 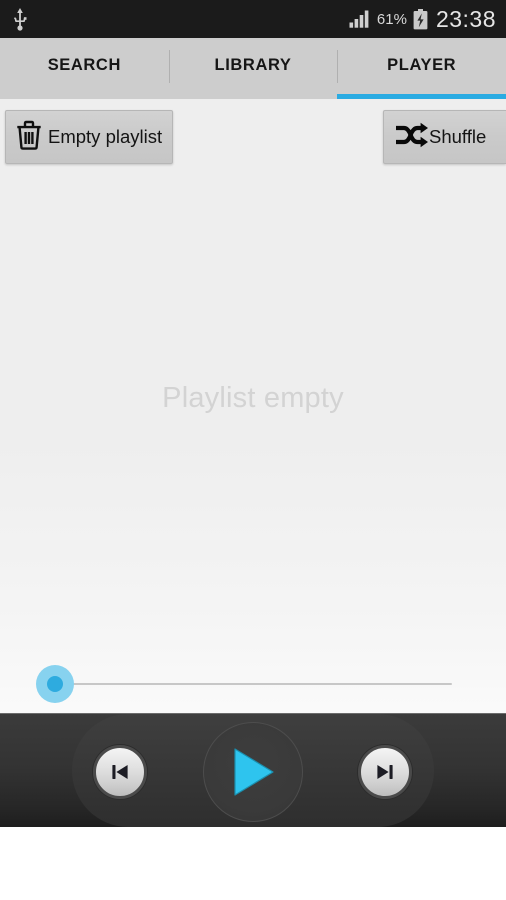 I want to click on tab-player-label: PLAYER, so click(x=422, y=65).